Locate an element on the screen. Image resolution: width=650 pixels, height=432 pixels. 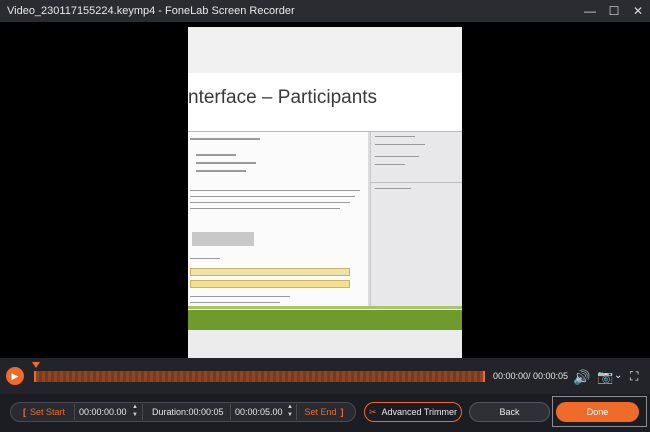
screenshot-document is located at coordinates (278, 219).